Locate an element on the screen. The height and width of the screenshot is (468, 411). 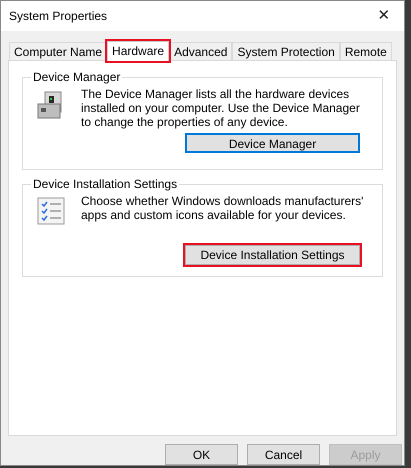
action-button: Device Manager is located at coordinates (272, 142).